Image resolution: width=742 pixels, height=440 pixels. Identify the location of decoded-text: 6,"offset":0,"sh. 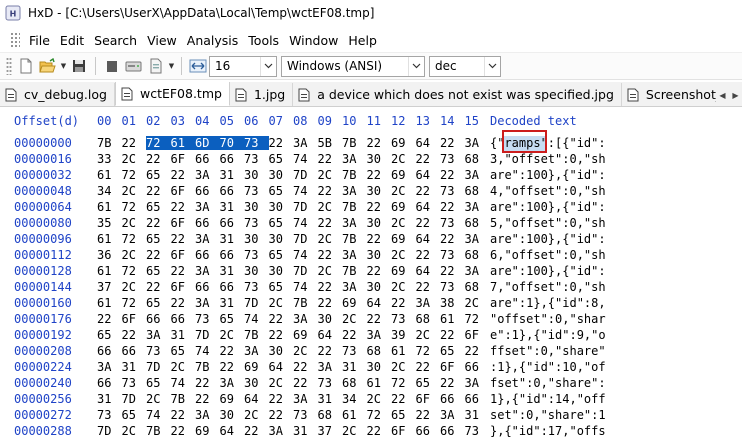
(548, 255).